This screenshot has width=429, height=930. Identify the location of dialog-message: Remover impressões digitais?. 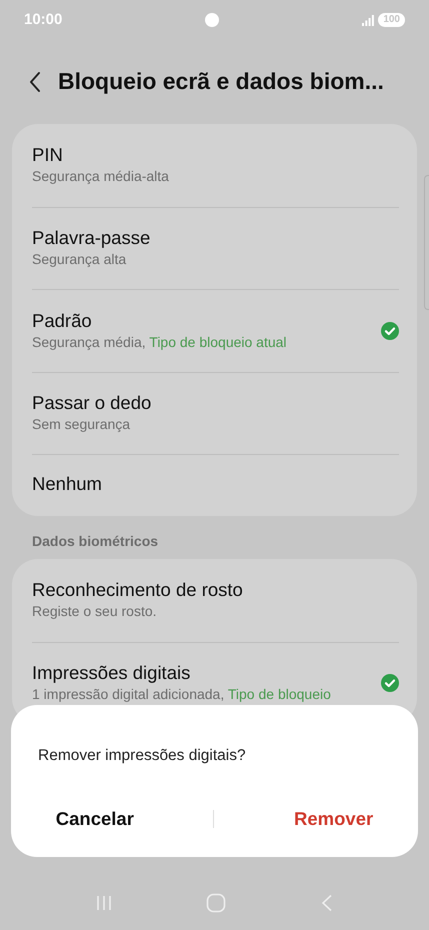
(142, 756).